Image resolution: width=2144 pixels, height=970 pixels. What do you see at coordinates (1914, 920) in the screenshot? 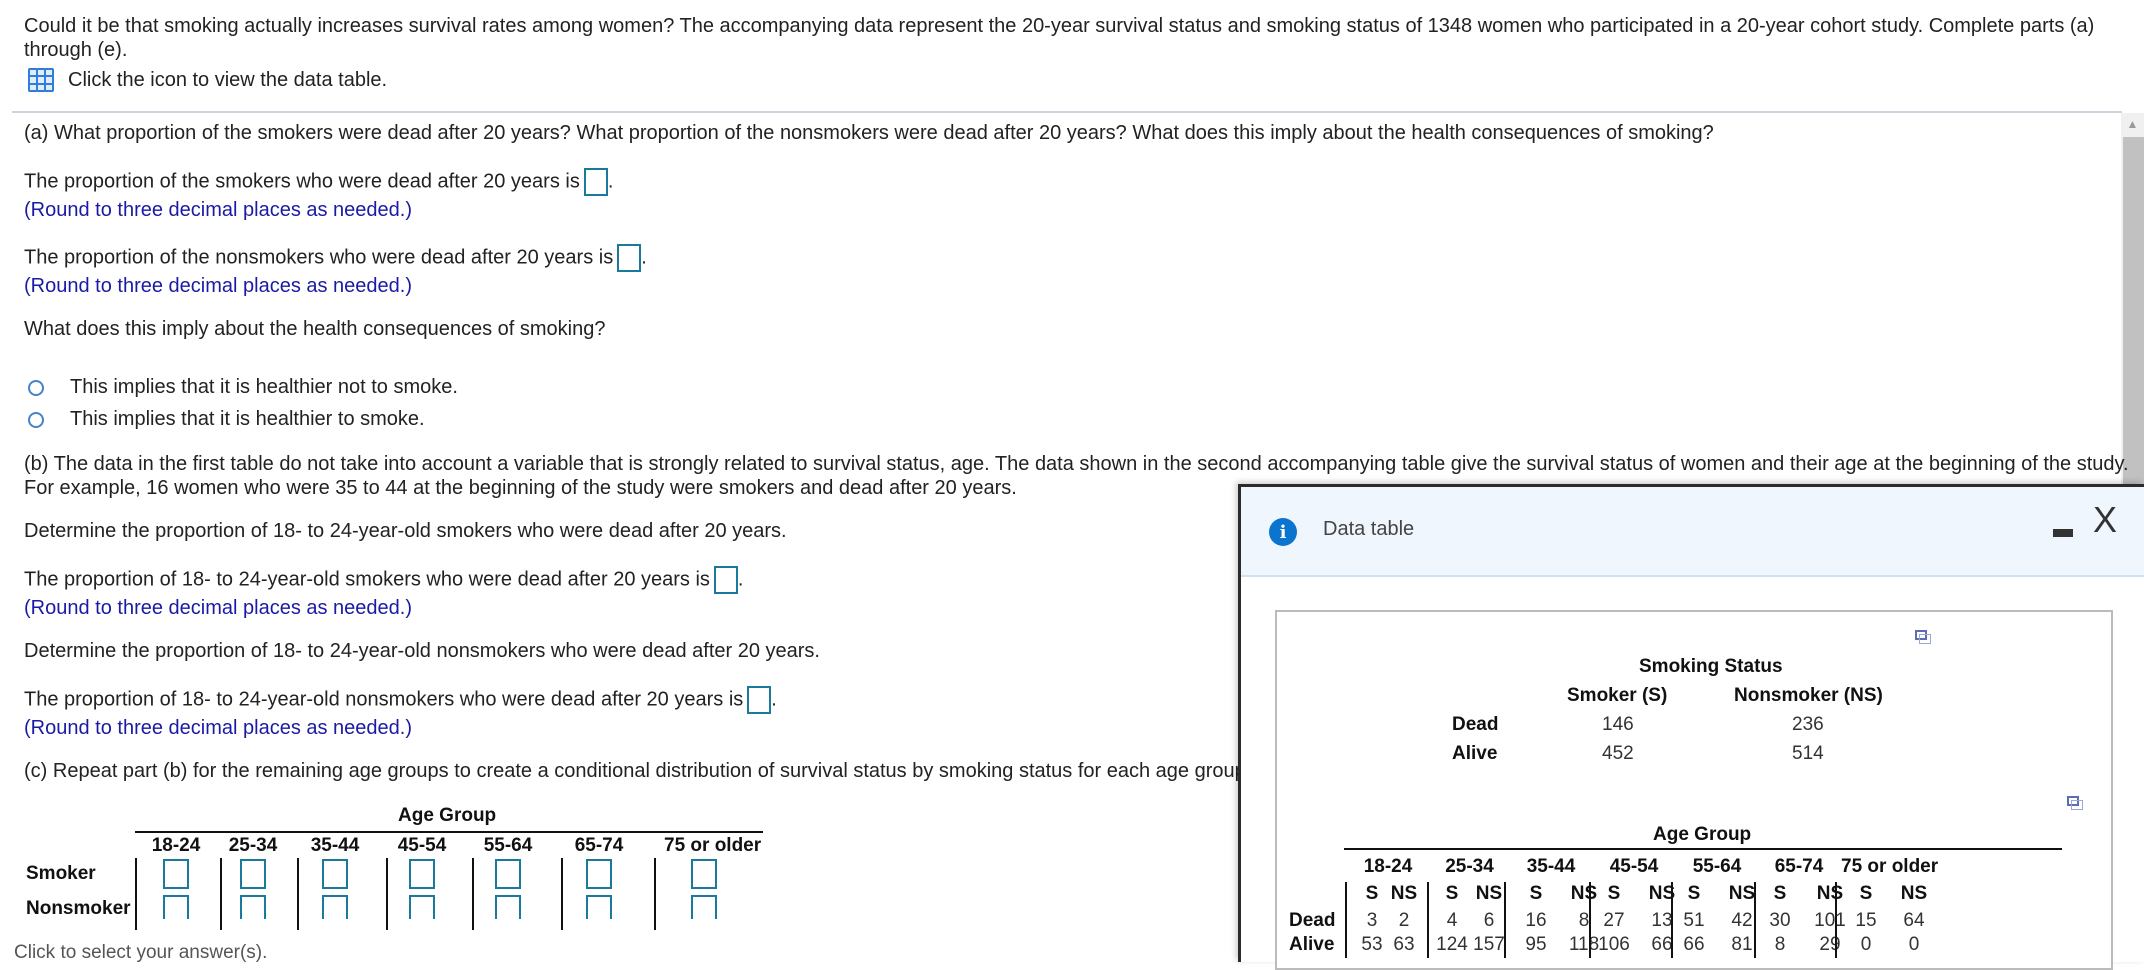
I see `table2-cell: 64` at bounding box center [1914, 920].